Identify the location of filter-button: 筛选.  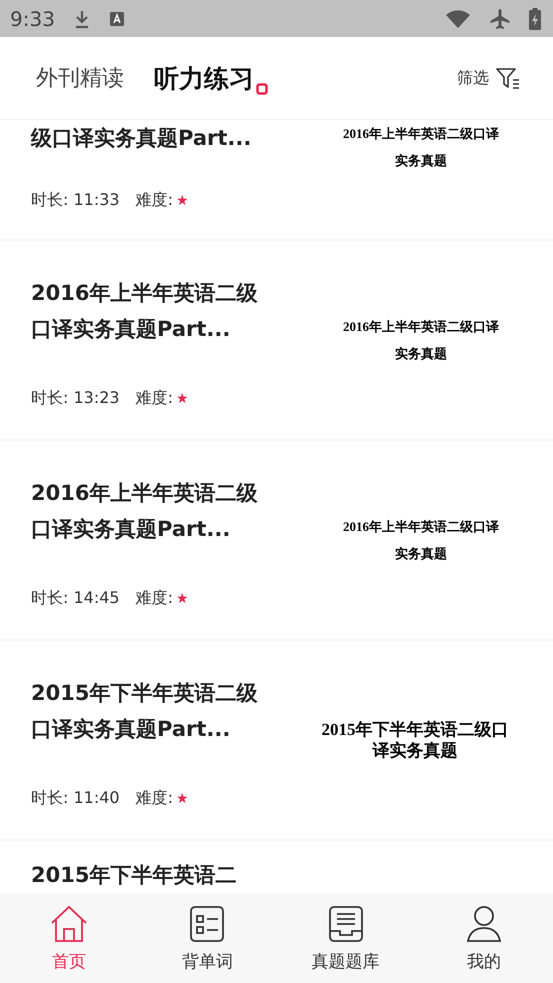
(489, 78).